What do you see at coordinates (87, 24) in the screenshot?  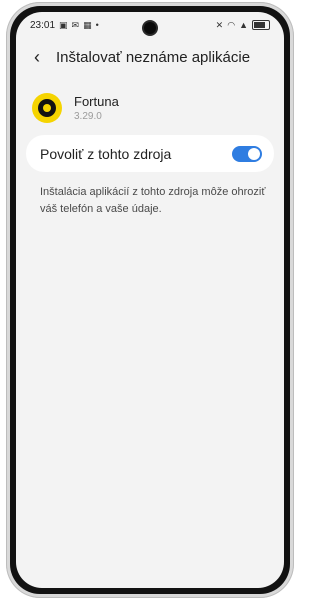 I see `image-icon: ▦` at bounding box center [87, 24].